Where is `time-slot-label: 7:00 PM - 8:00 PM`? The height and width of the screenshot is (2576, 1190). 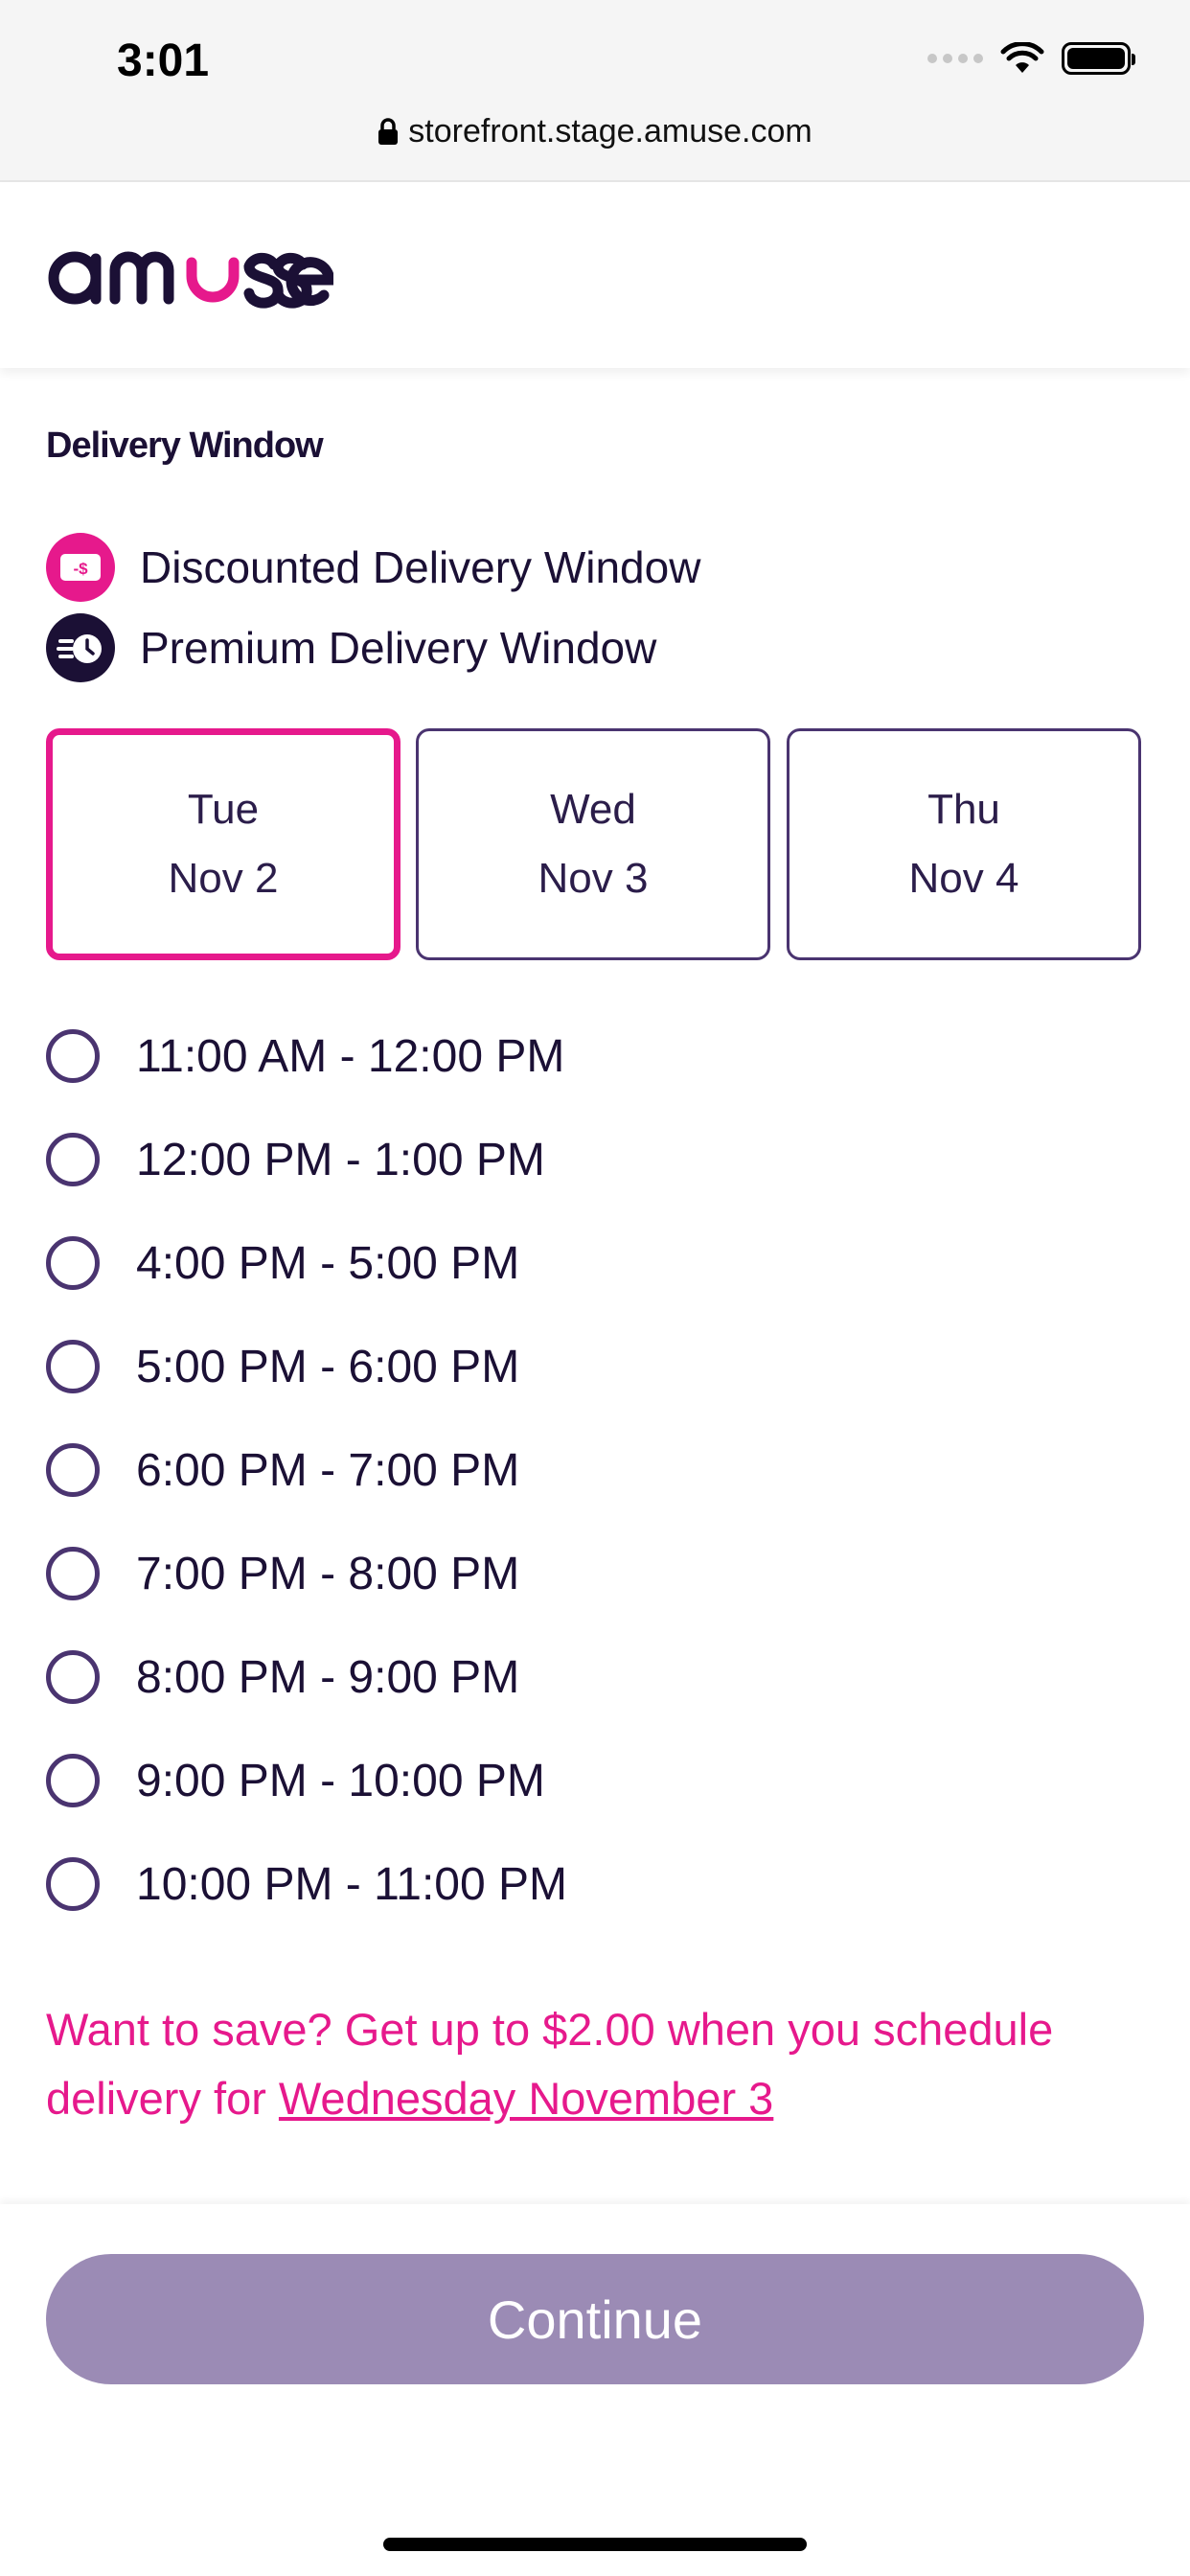 time-slot-label: 7:00 PM - 8:00 PM is located at coordinates (328, 1573).